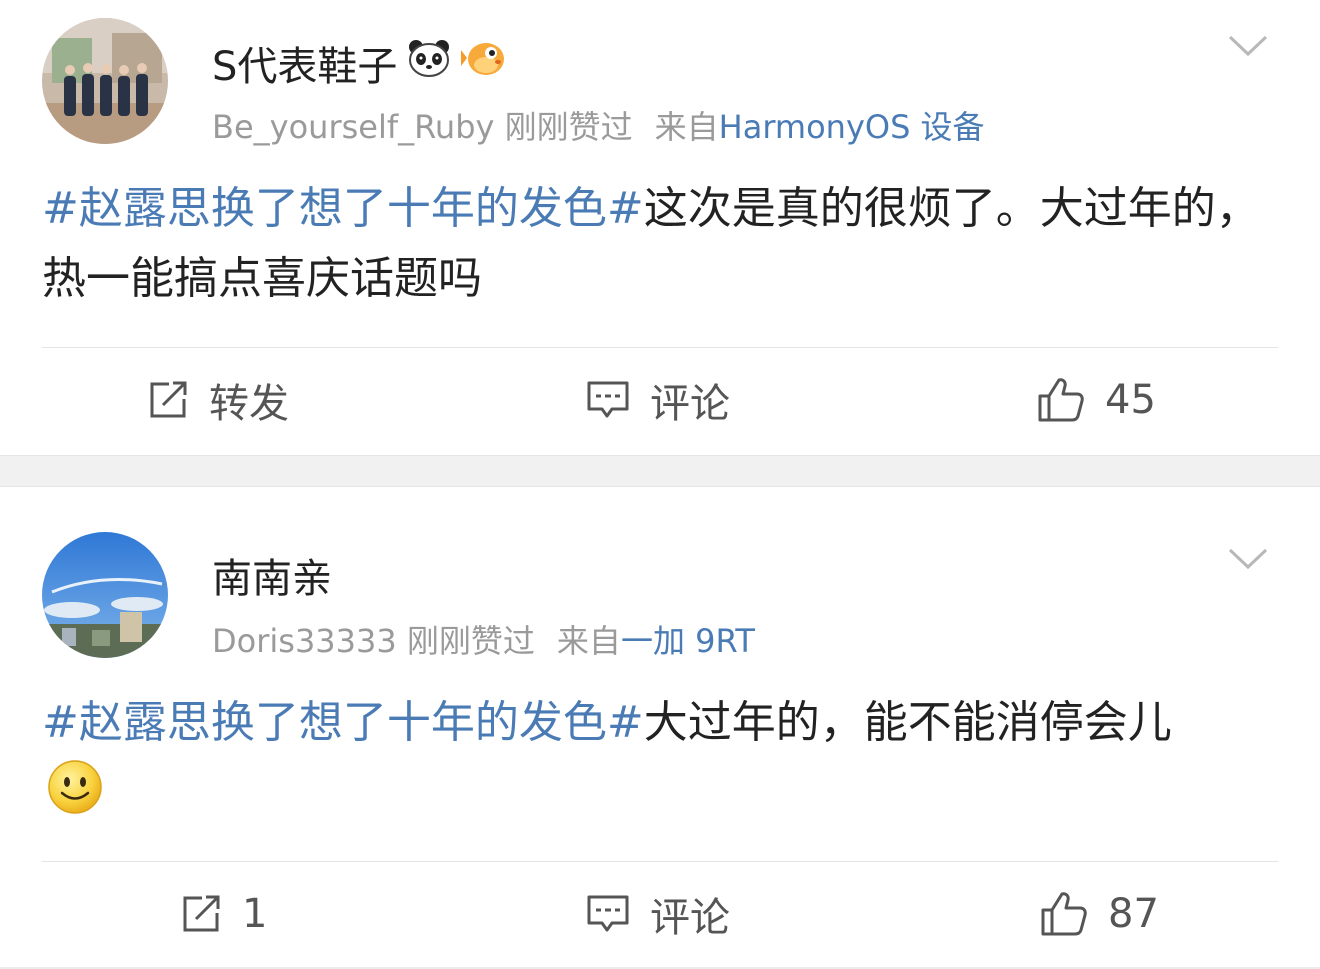 This screenshot has width=1320, height=969. I want to click on repost-button: 1, so click(223, 914).